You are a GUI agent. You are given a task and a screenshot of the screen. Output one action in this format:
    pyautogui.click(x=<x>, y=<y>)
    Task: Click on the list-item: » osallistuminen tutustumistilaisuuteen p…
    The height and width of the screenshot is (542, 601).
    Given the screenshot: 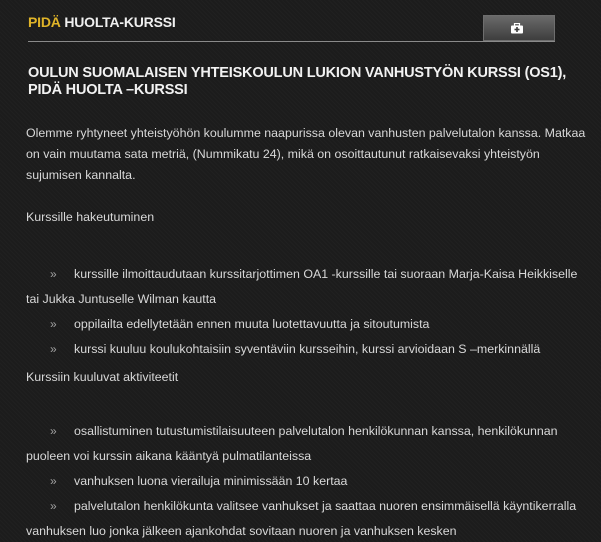 What is the action you would take?
    pyautogui.click(x=306, y=444)
    